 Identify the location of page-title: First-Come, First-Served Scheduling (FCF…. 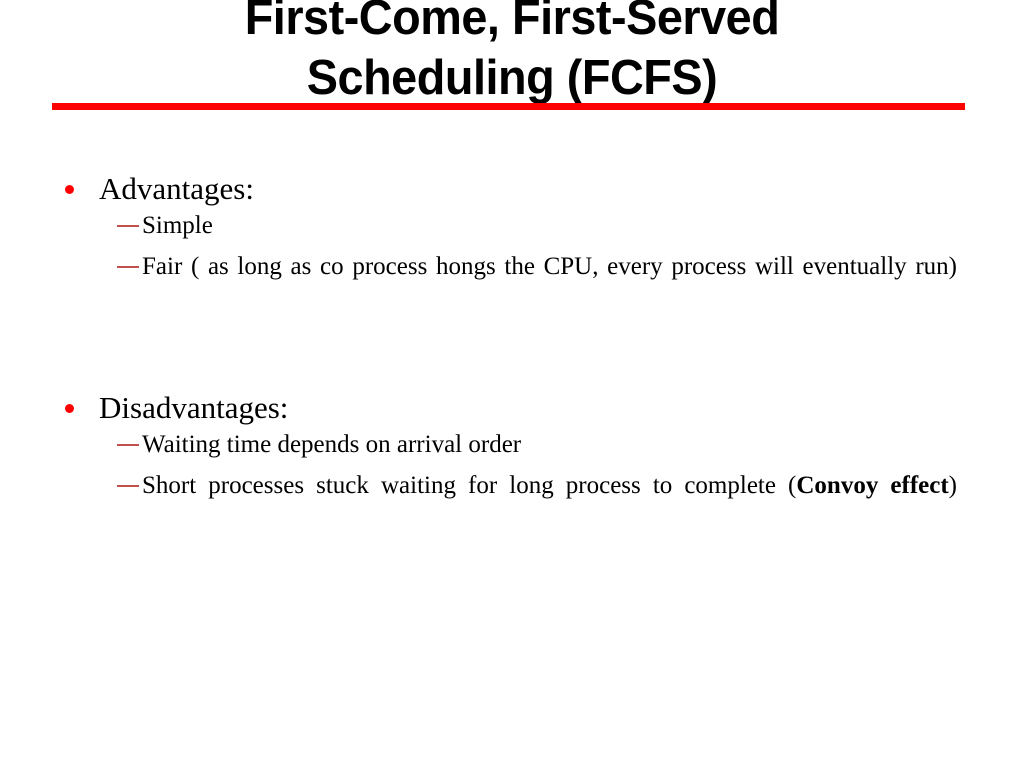
(512, 52).